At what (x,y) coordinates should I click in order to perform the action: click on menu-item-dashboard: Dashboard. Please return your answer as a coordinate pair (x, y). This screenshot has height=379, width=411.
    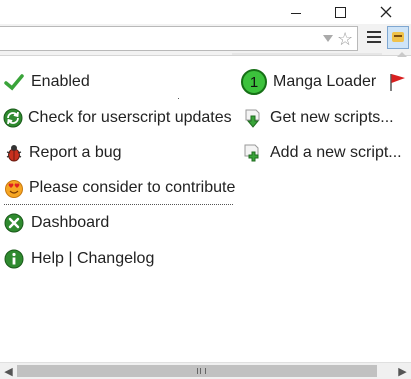
    Looking at the image, I should click on (56, 223).